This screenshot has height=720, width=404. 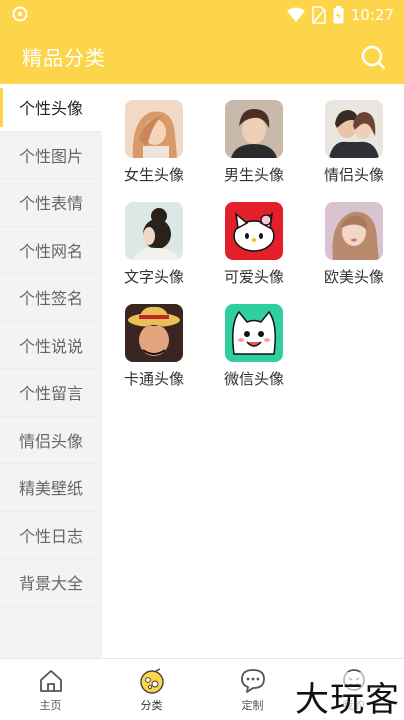 What do you see at coordinates (51, 393) in the screenshot?
I see `sidebar-item-personal-message: 个性留言` at bounding box center [51, 393].